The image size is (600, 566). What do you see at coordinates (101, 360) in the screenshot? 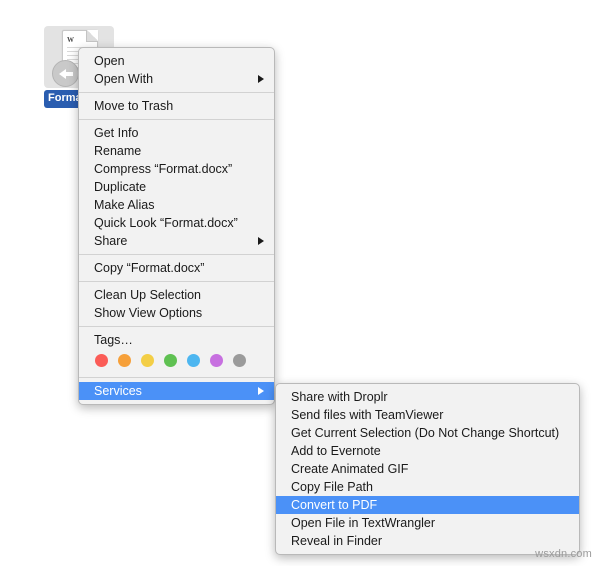
I see `tag-red-dot` at bounding box center [101, 360].